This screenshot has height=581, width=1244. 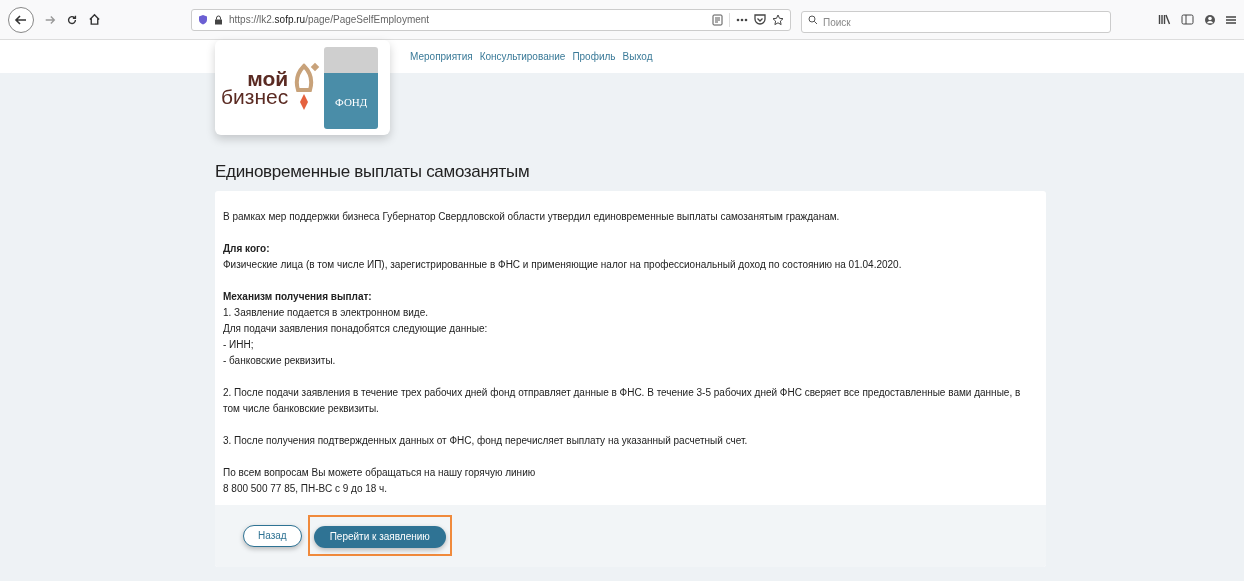 I want to click on shield-icon, so click(x=203, y=19).